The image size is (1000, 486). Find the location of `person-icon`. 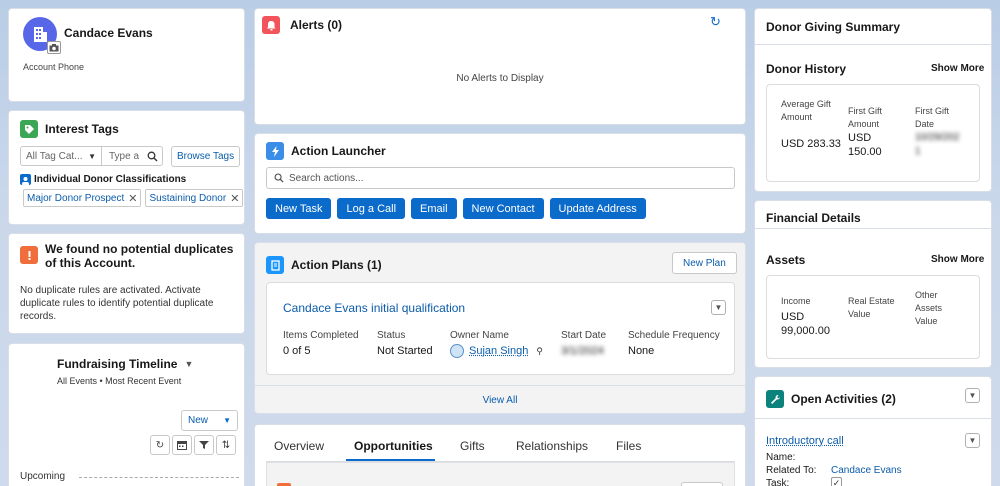

person-icon is located at coordinates (25, 179).